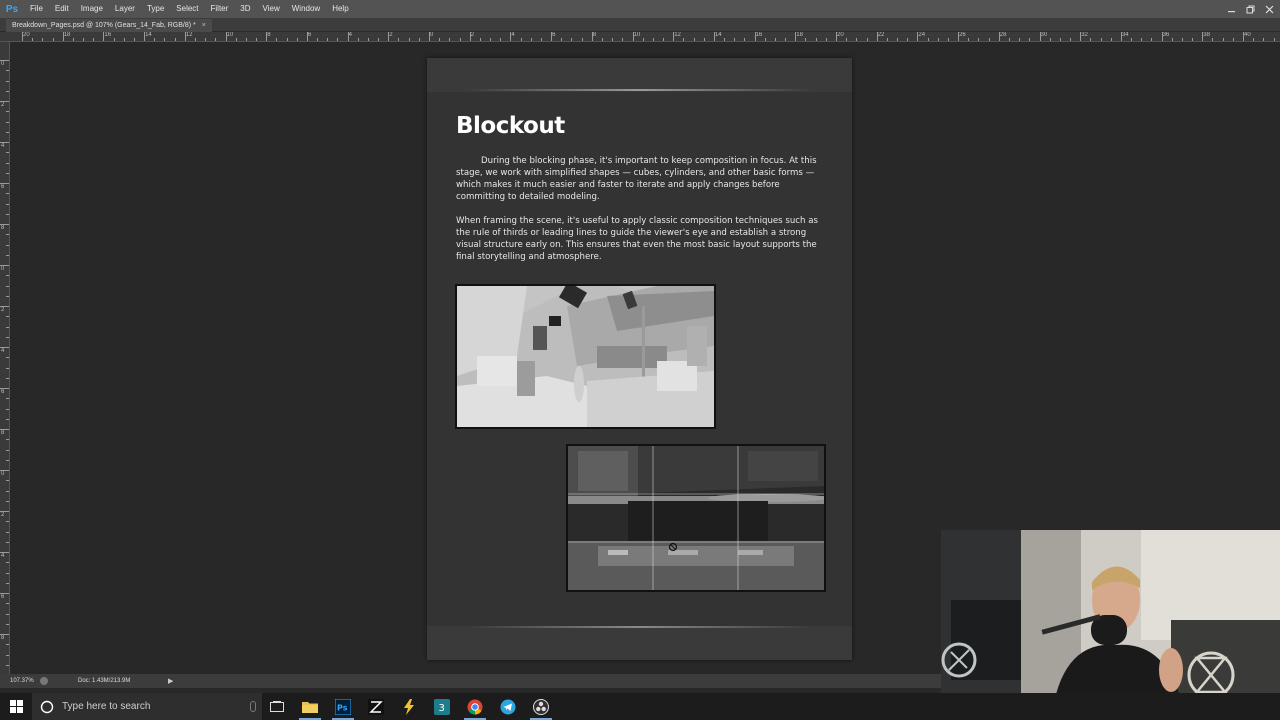  Describe the element at coordinates (376, 706) in the screenshot. I see `inkscape-icon` at that location.